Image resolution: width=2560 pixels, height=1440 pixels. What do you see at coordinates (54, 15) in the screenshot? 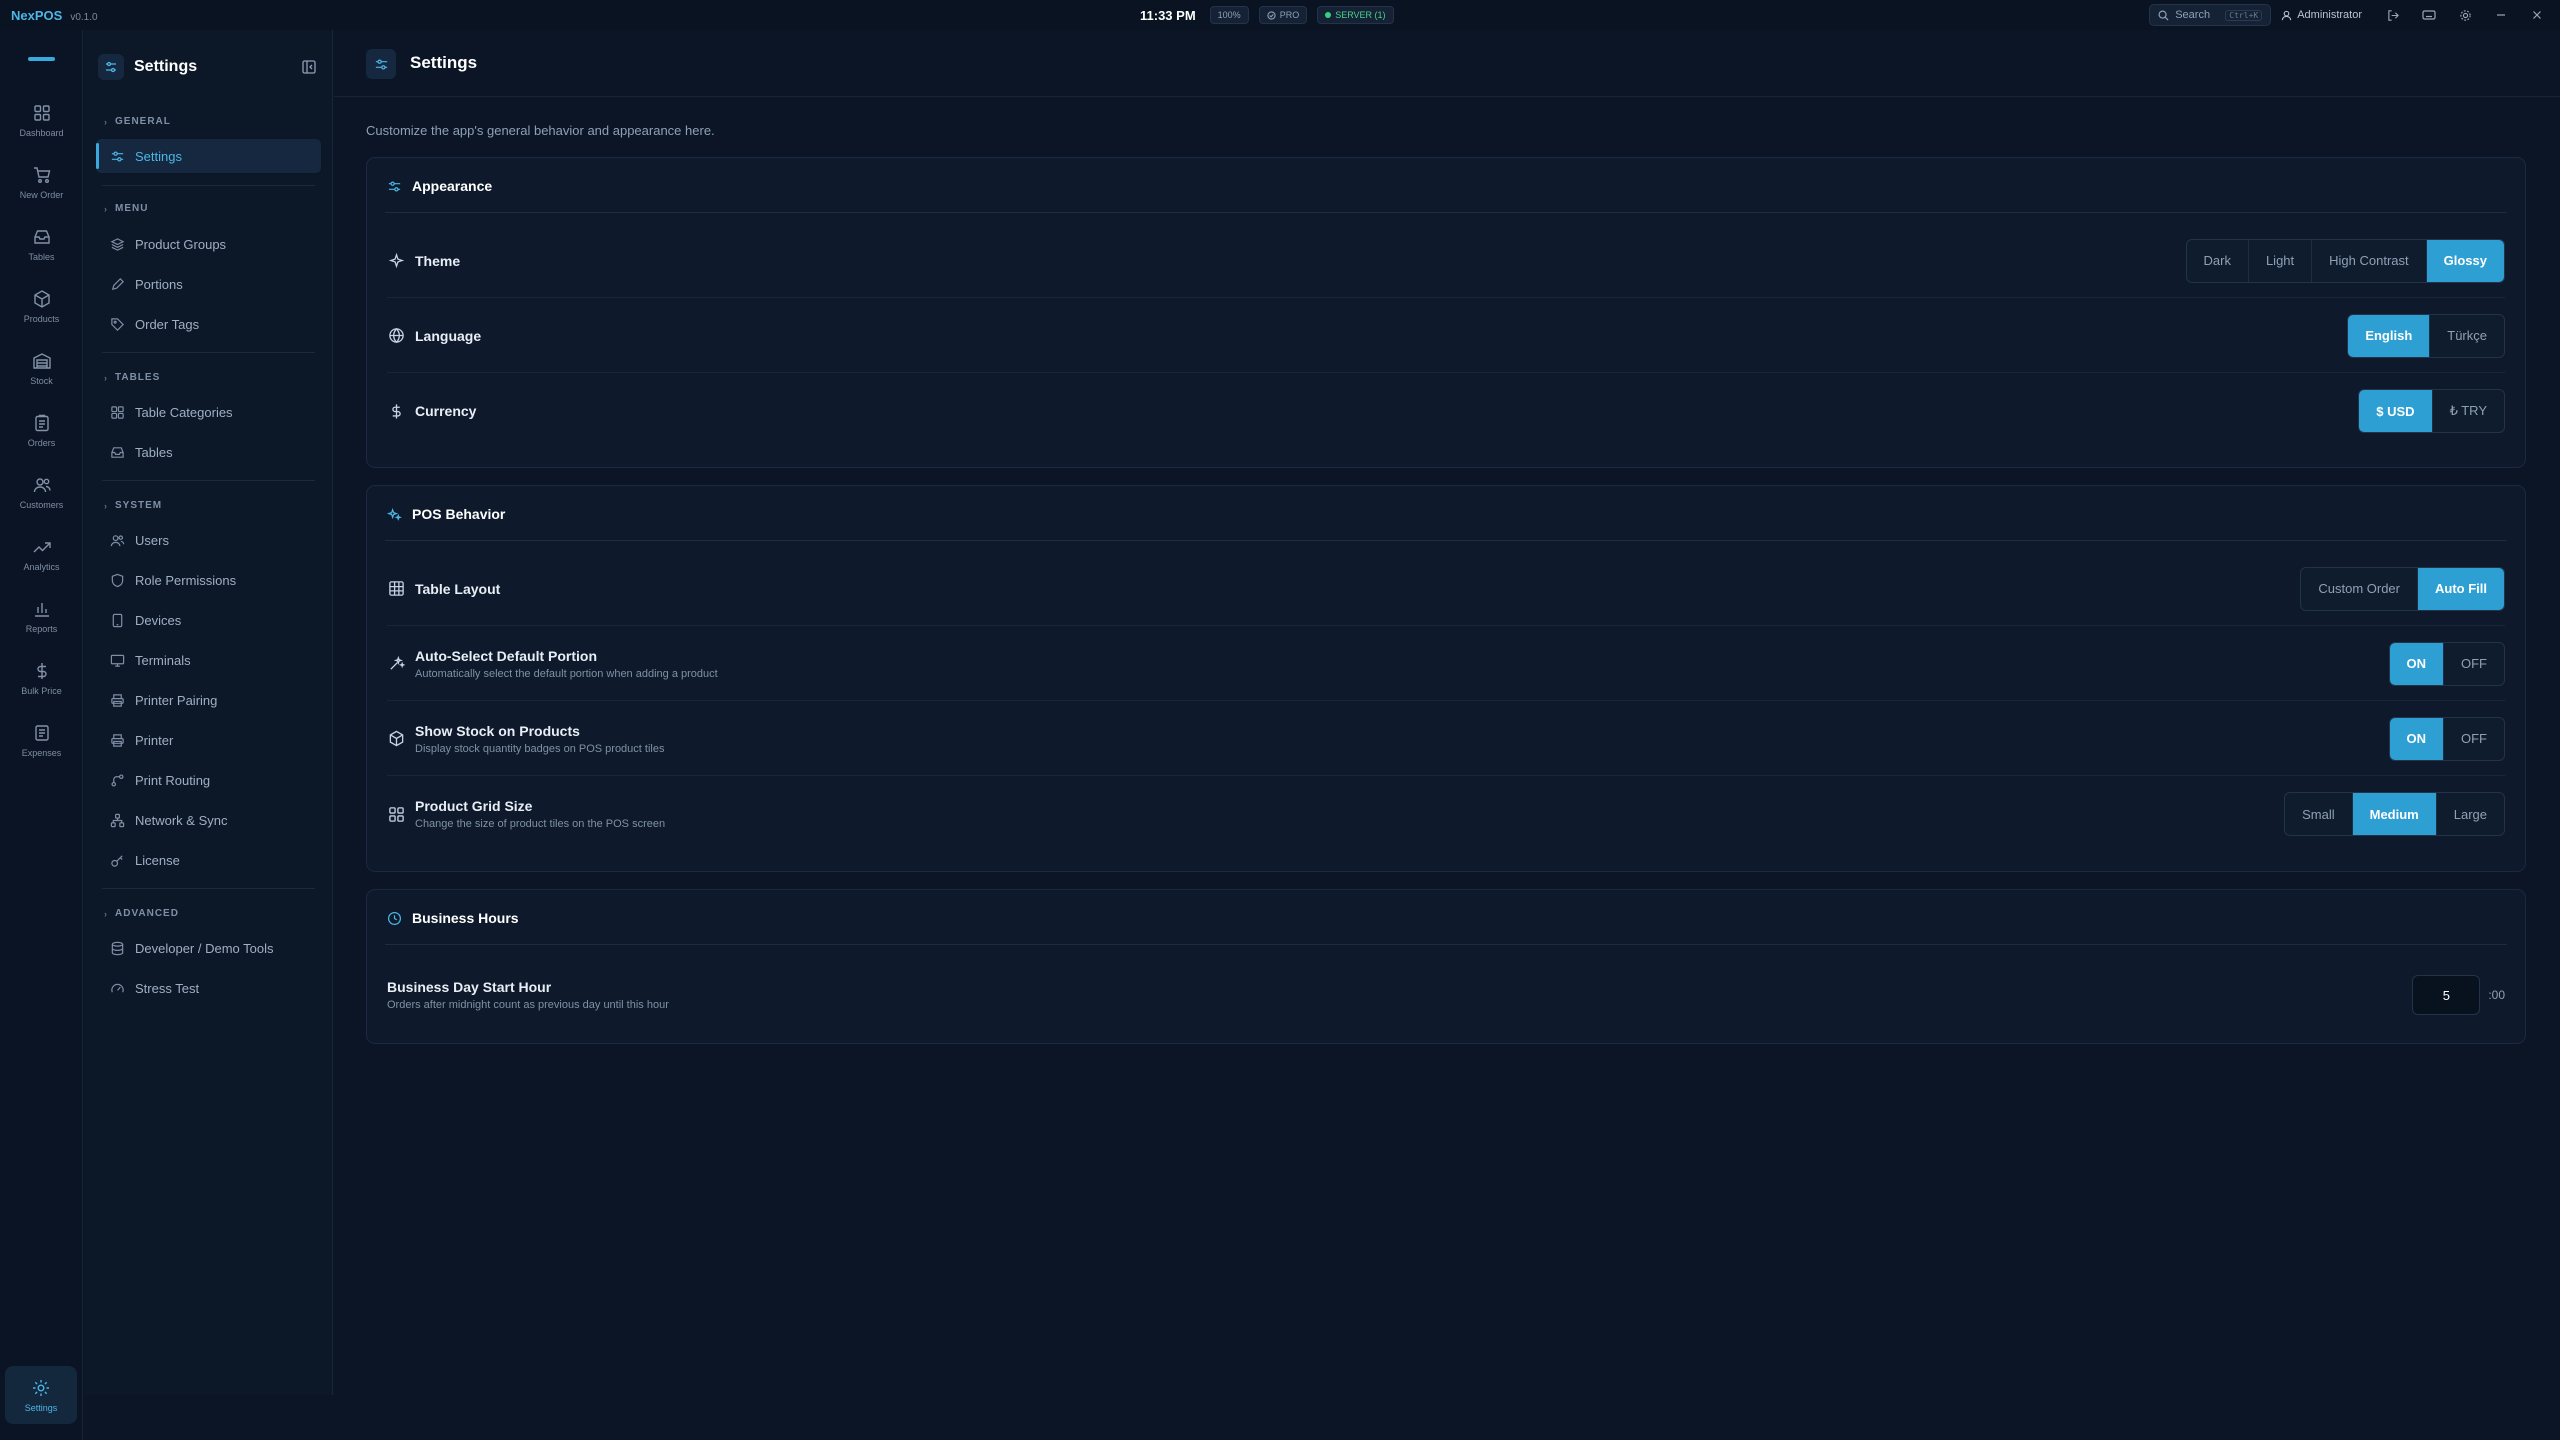
I see `app-brand: NexPOS v0.1.0` at bounding box center [54, 15].